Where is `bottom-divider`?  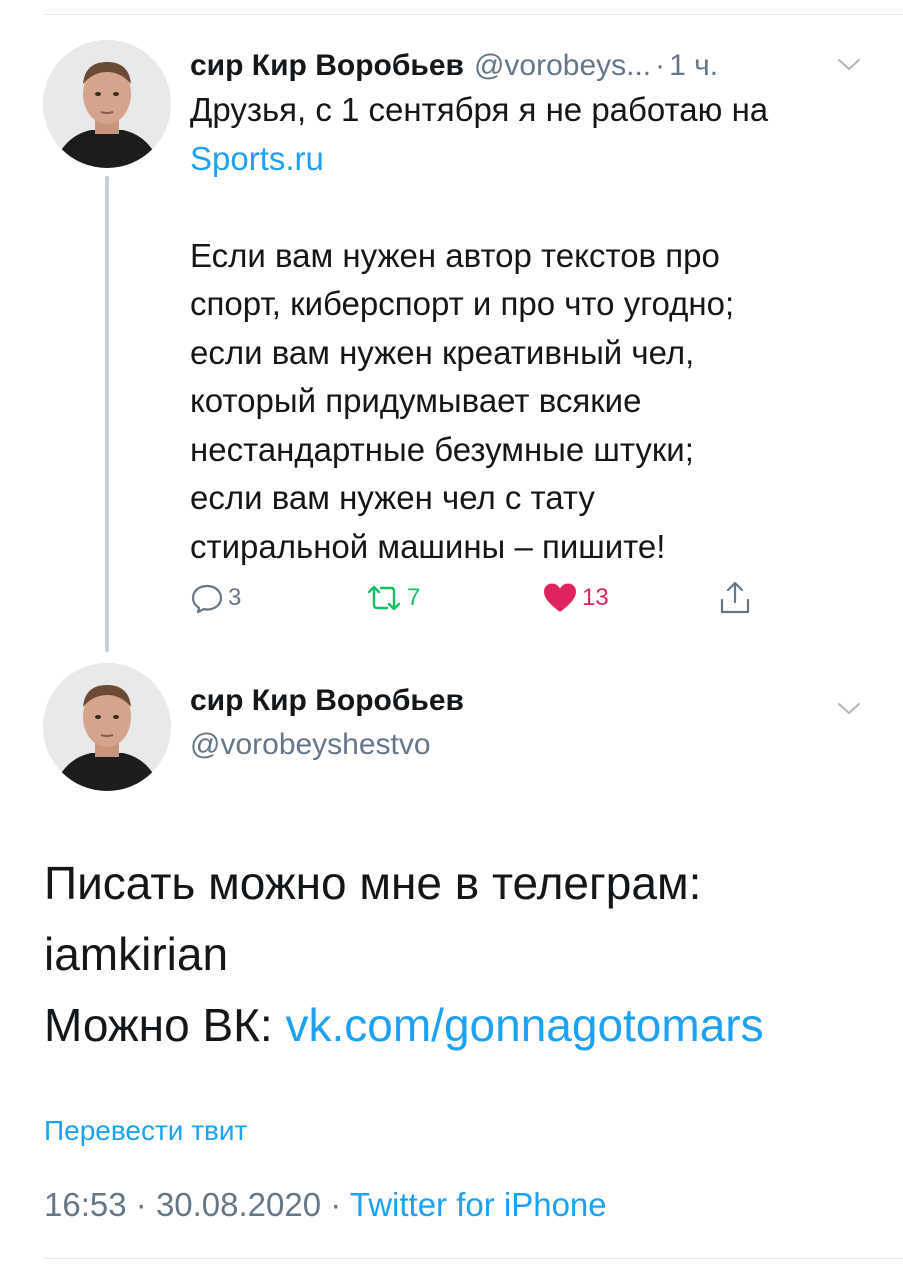 bottom-divider is located at coordinates (473, 1258).